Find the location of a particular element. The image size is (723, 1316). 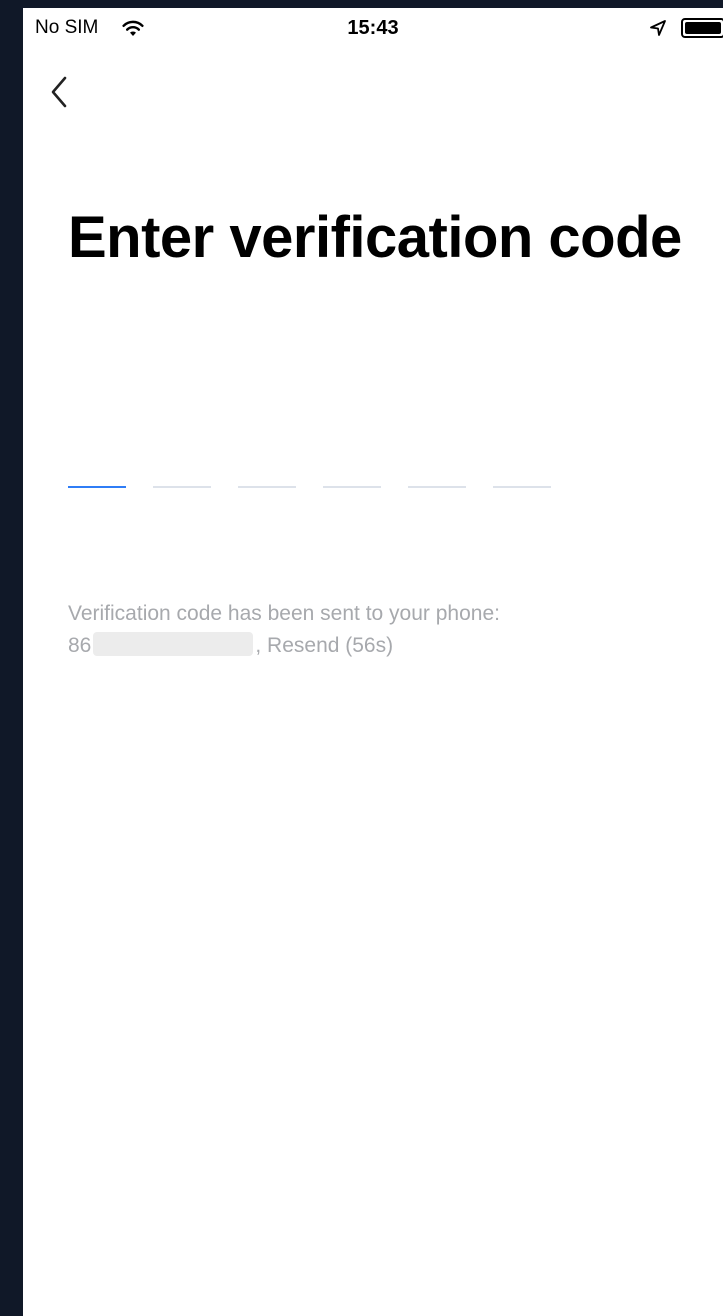

chevron-left-icon is located at coordinates (59, 92).